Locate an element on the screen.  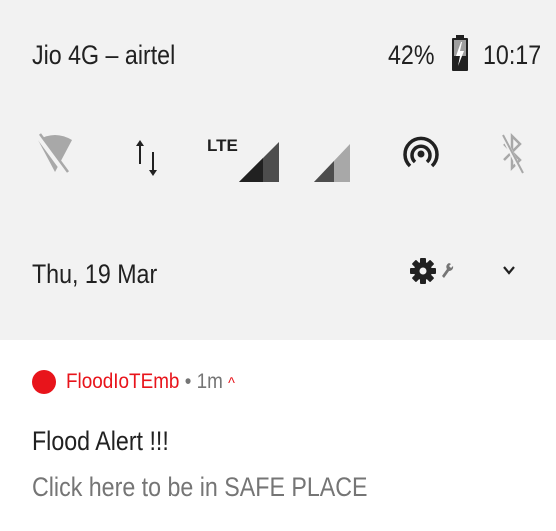
app-name: FloodIoTEmb is located at coordinates (123, 381).